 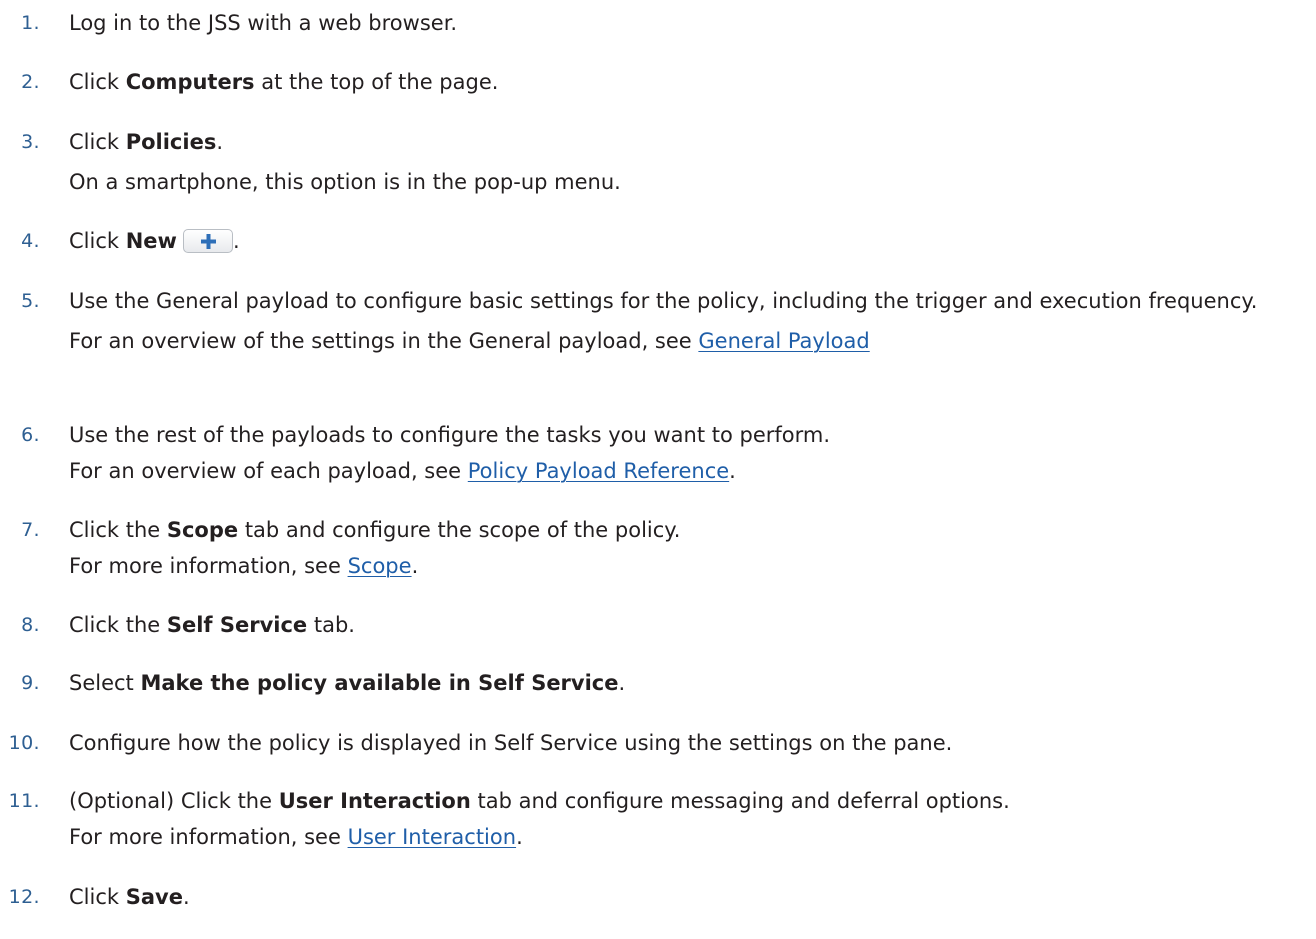 I want to click on plus-icon, so click(x=208, y=241).